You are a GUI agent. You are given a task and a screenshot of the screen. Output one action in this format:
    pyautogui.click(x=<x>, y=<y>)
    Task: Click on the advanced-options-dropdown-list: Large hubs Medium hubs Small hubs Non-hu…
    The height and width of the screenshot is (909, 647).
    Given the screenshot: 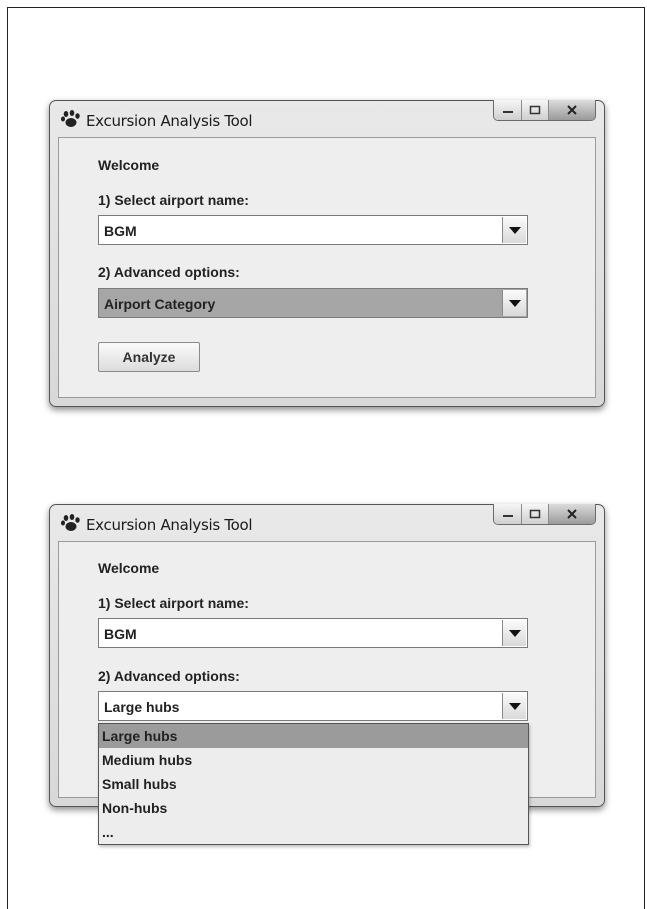 What is the action you would take?
    pyautogui.click(x=313, y=784)
    